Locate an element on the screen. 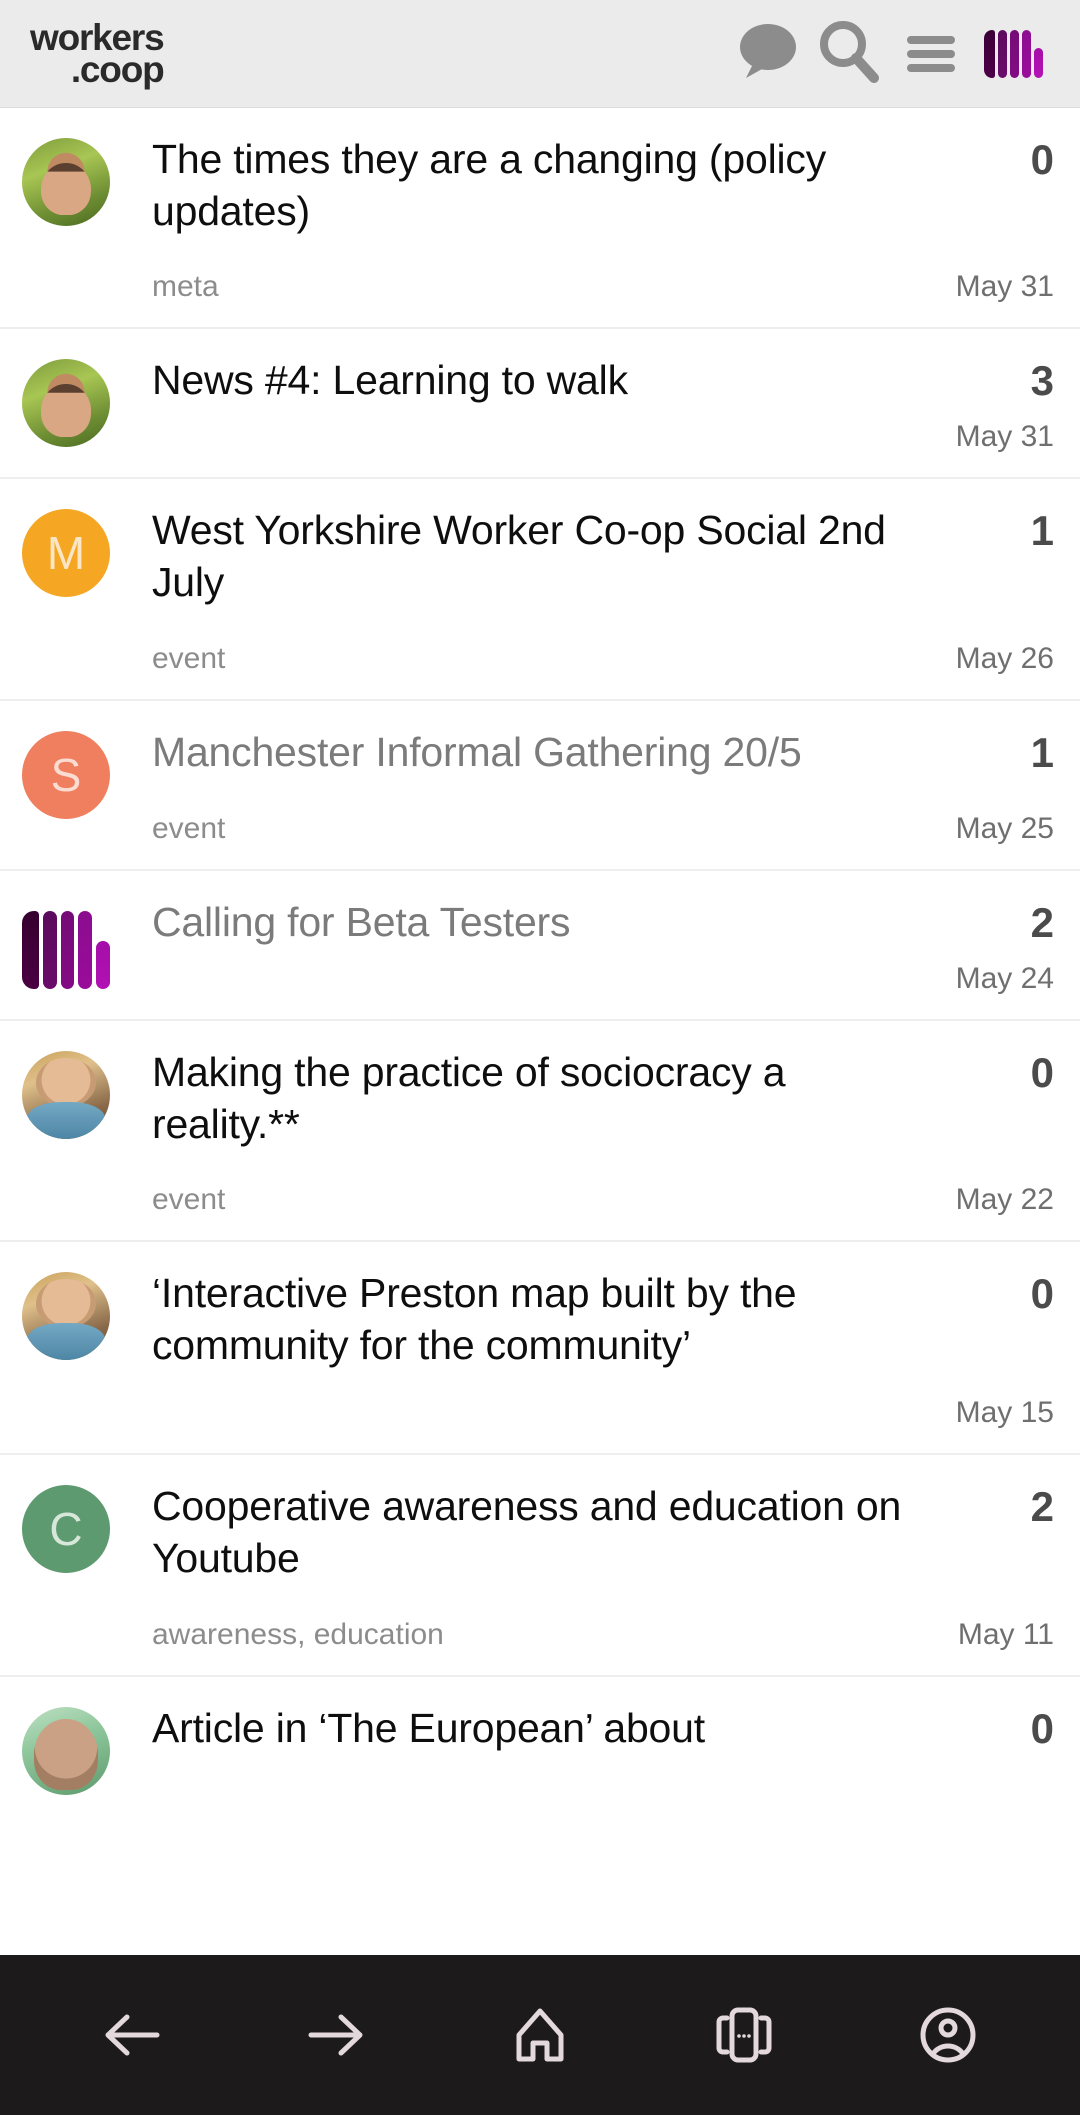  tabs-button is located at coordinates (744, 2035).